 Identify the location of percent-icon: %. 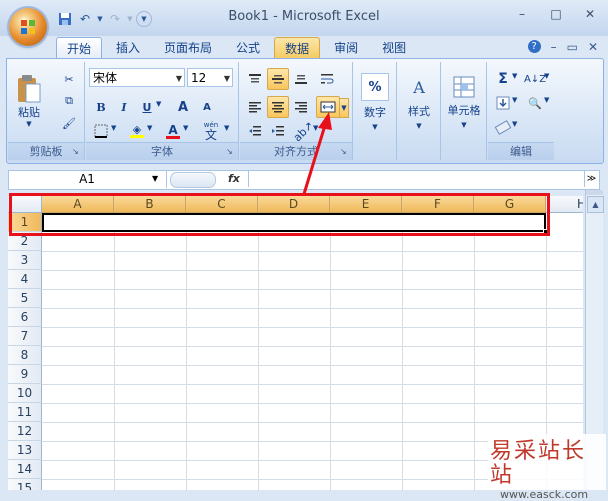
(375, 87).